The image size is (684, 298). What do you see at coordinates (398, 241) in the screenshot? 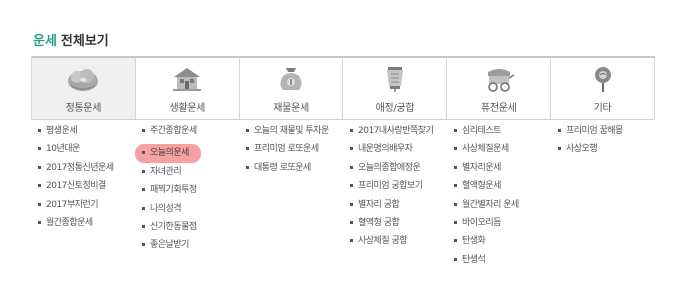
I see `list-item: 사상체질 궁합` at bounding box center [398, 241].